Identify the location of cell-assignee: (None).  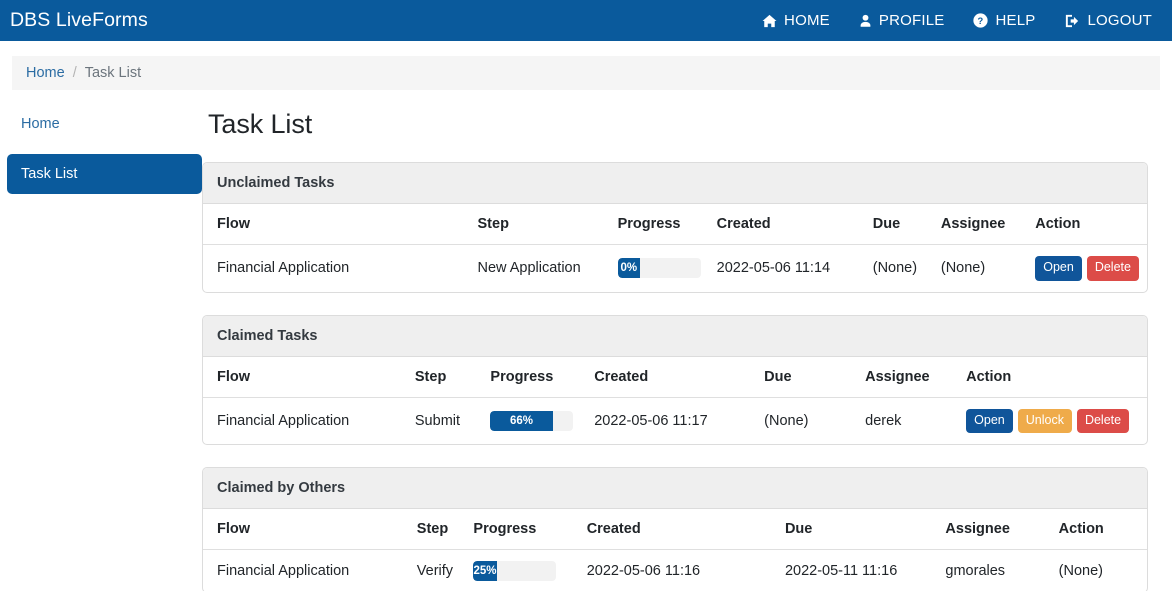
(963, 268).